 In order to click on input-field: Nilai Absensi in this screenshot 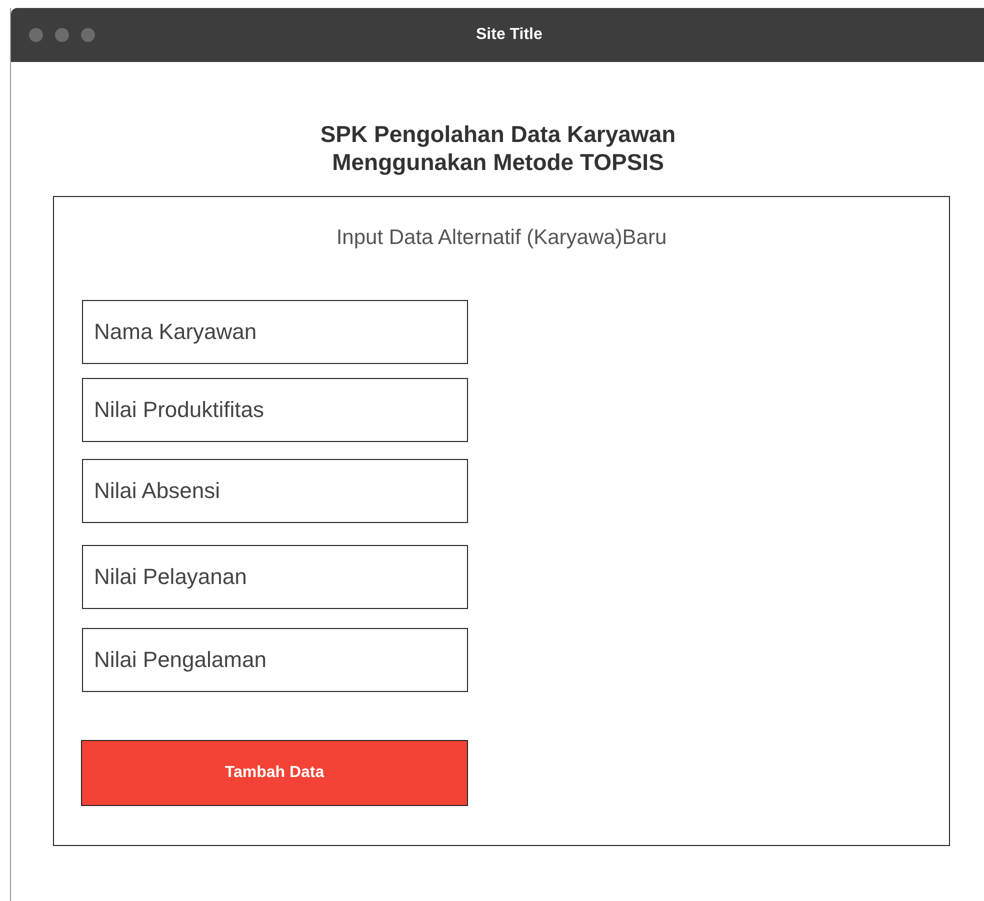, I will do `click(275, 490)`.